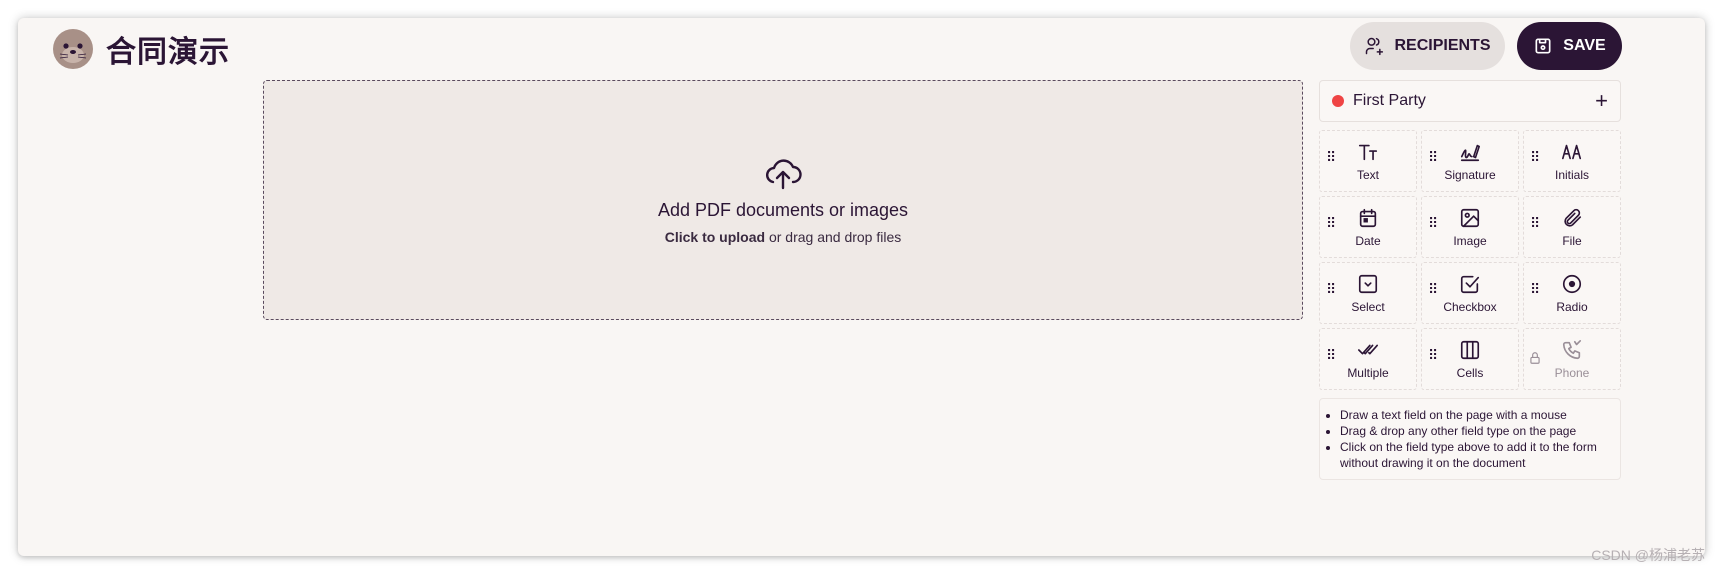 The height and width of the screenshot is (573, 1723). What do you see at coordinates (1470, 152) in the screenshot?
I see `signature-icon` at bounding box center [1470, 152].